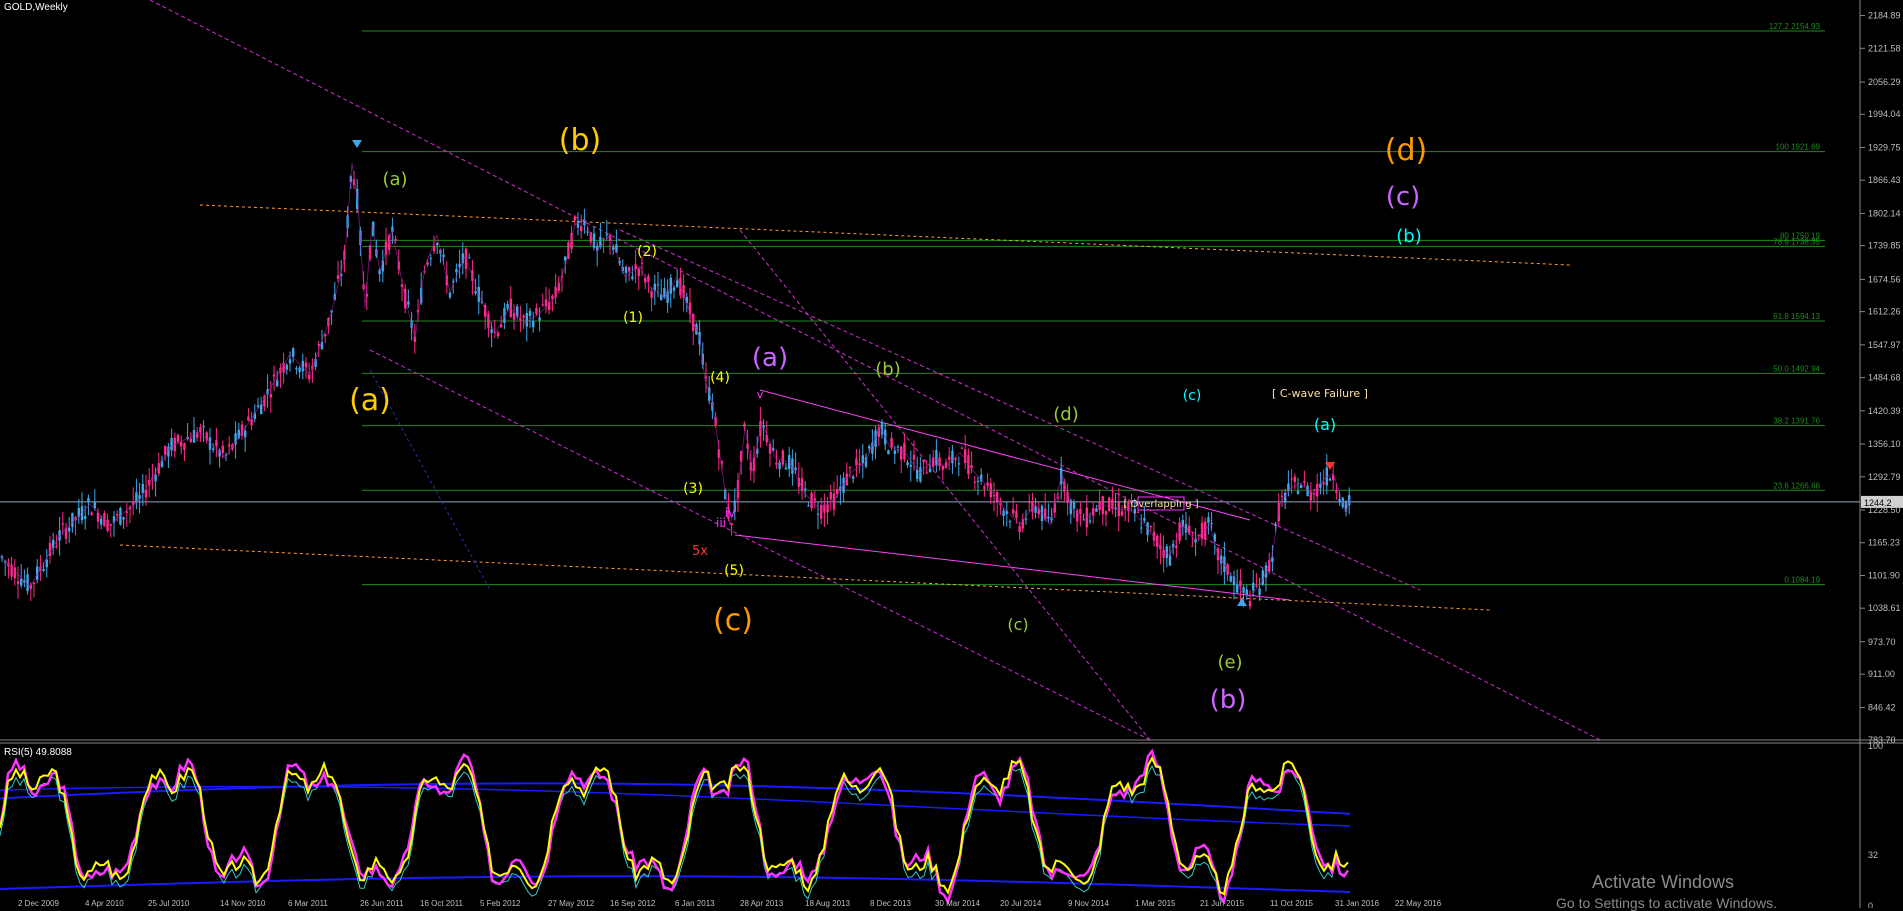  I want to click on rsi-level-label-2: 0, so click(1870, 904).